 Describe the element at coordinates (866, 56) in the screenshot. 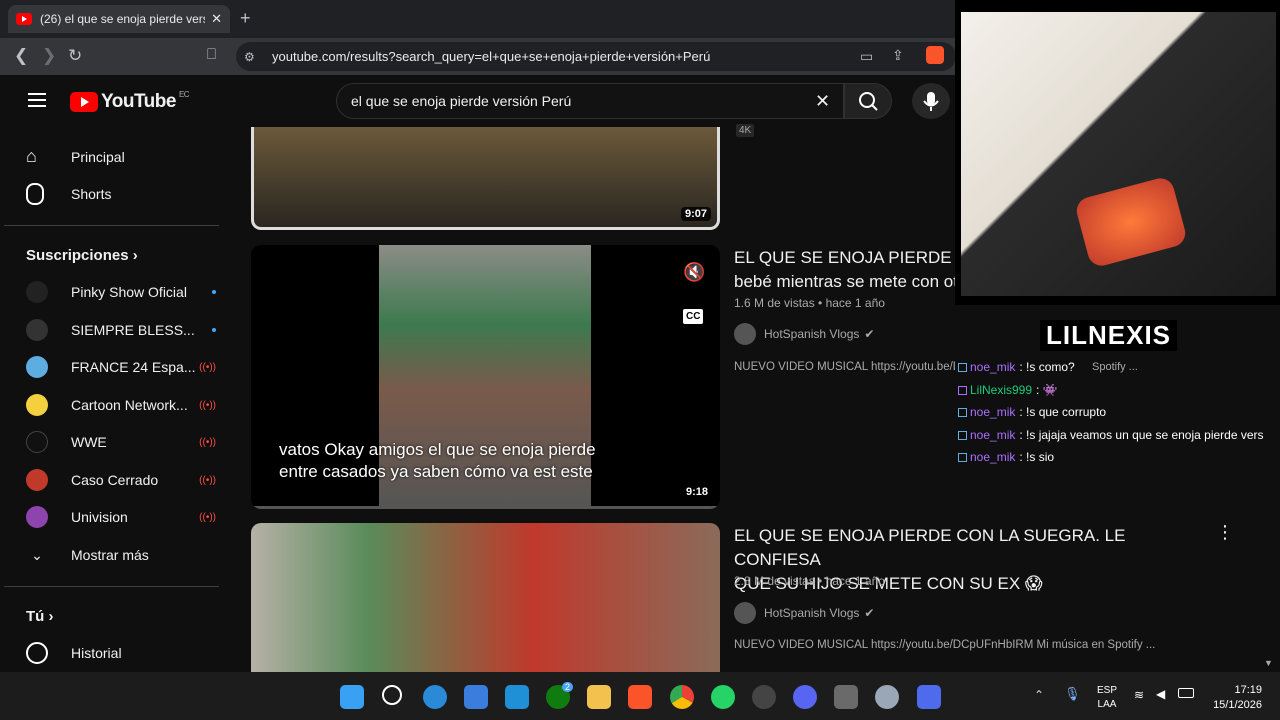

I see `cast-icon: ▭` at that location.